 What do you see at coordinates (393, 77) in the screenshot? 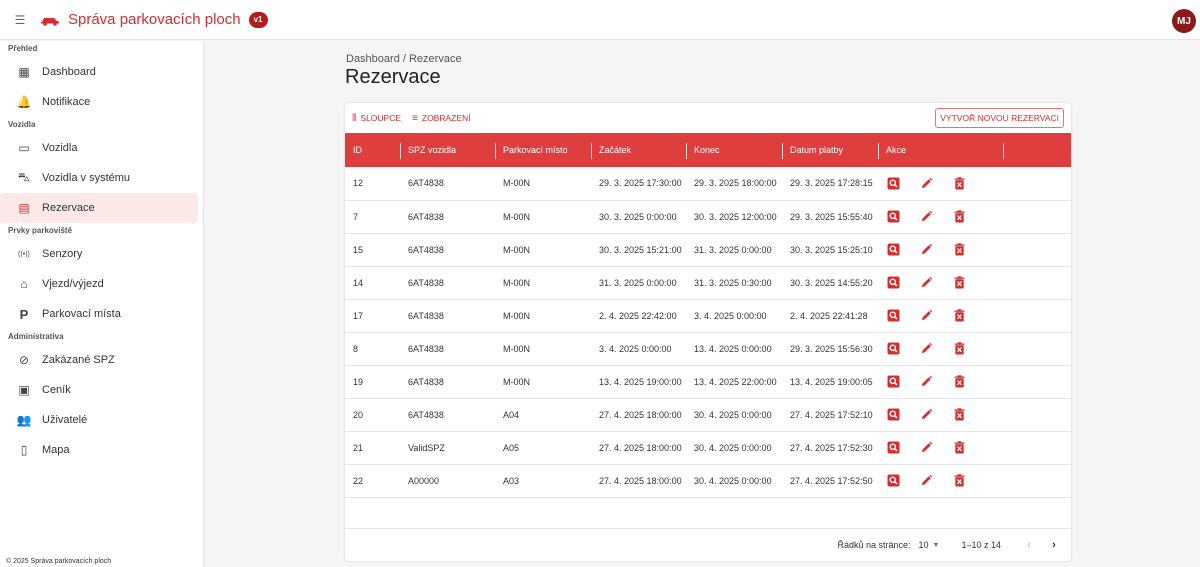
I see `page-title: Rezervace` at bounding box center [393, 77].